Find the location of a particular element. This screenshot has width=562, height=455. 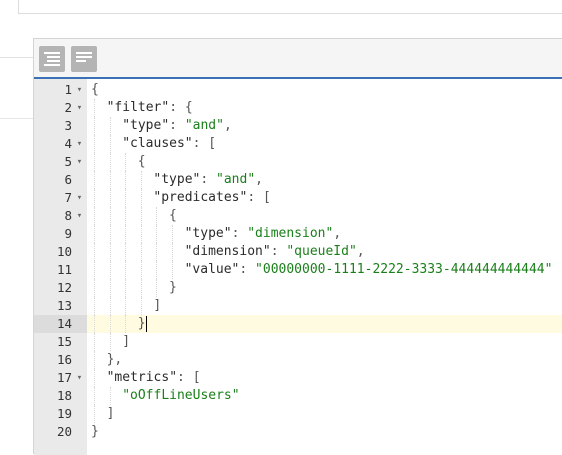

json-string: "queueId" is located at coordinates (321, 251).